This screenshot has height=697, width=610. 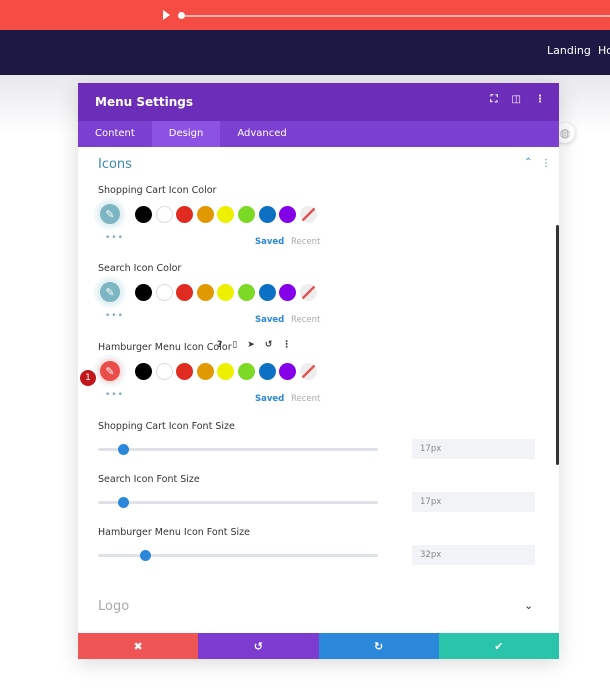 What do you see at coordinates (473, 555) in the screenshot?
I see `font-size-input: 32px` at bounding box center [473, 555].